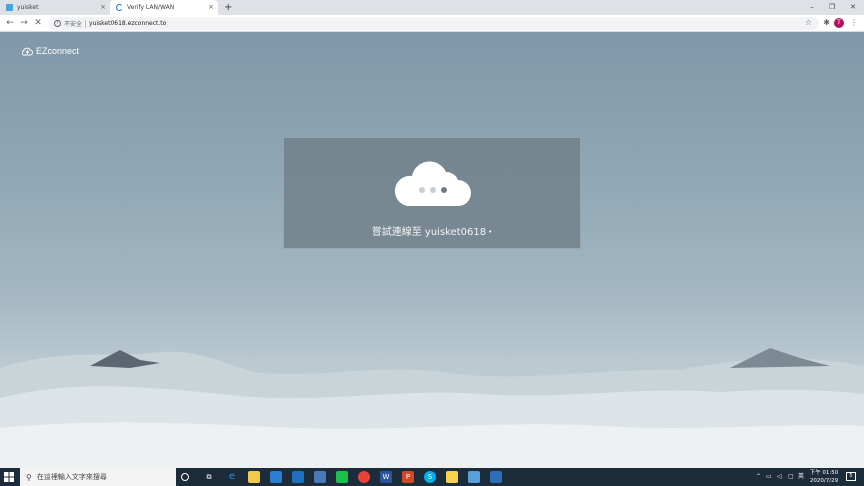  I want to click on tab-verify-lan-wan: Verify LAN/WAN ×, so click(164, 7).